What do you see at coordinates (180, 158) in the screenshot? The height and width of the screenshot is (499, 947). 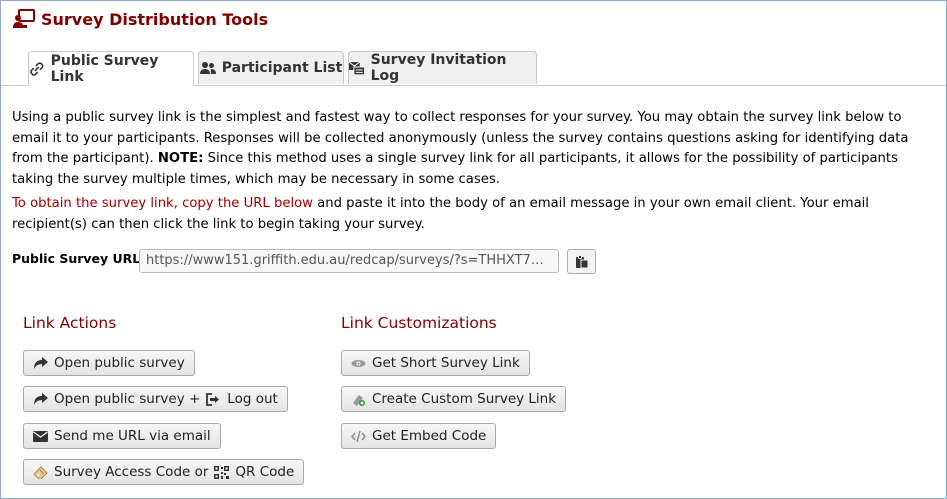 I see `note-label: NOTE:` at bounding box center [180, 158].